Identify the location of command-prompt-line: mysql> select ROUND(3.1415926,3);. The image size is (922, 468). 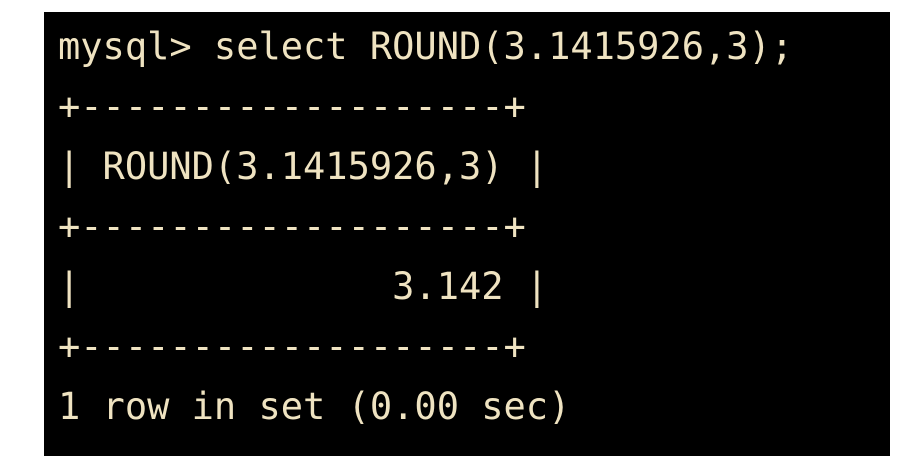
(426, 46).